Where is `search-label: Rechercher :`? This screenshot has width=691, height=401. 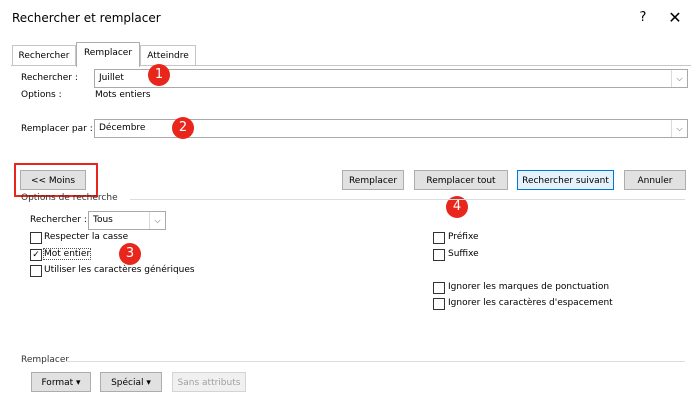
search-label: Rechercher : is located at coordinates (49, 78).